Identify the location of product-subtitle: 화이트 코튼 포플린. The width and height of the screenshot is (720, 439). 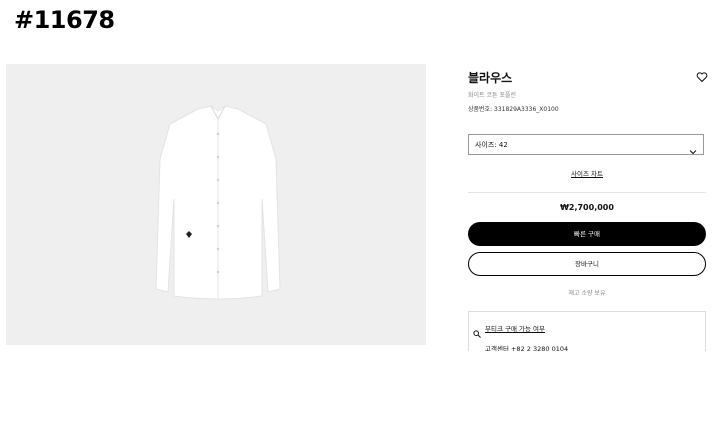
(492, 95).